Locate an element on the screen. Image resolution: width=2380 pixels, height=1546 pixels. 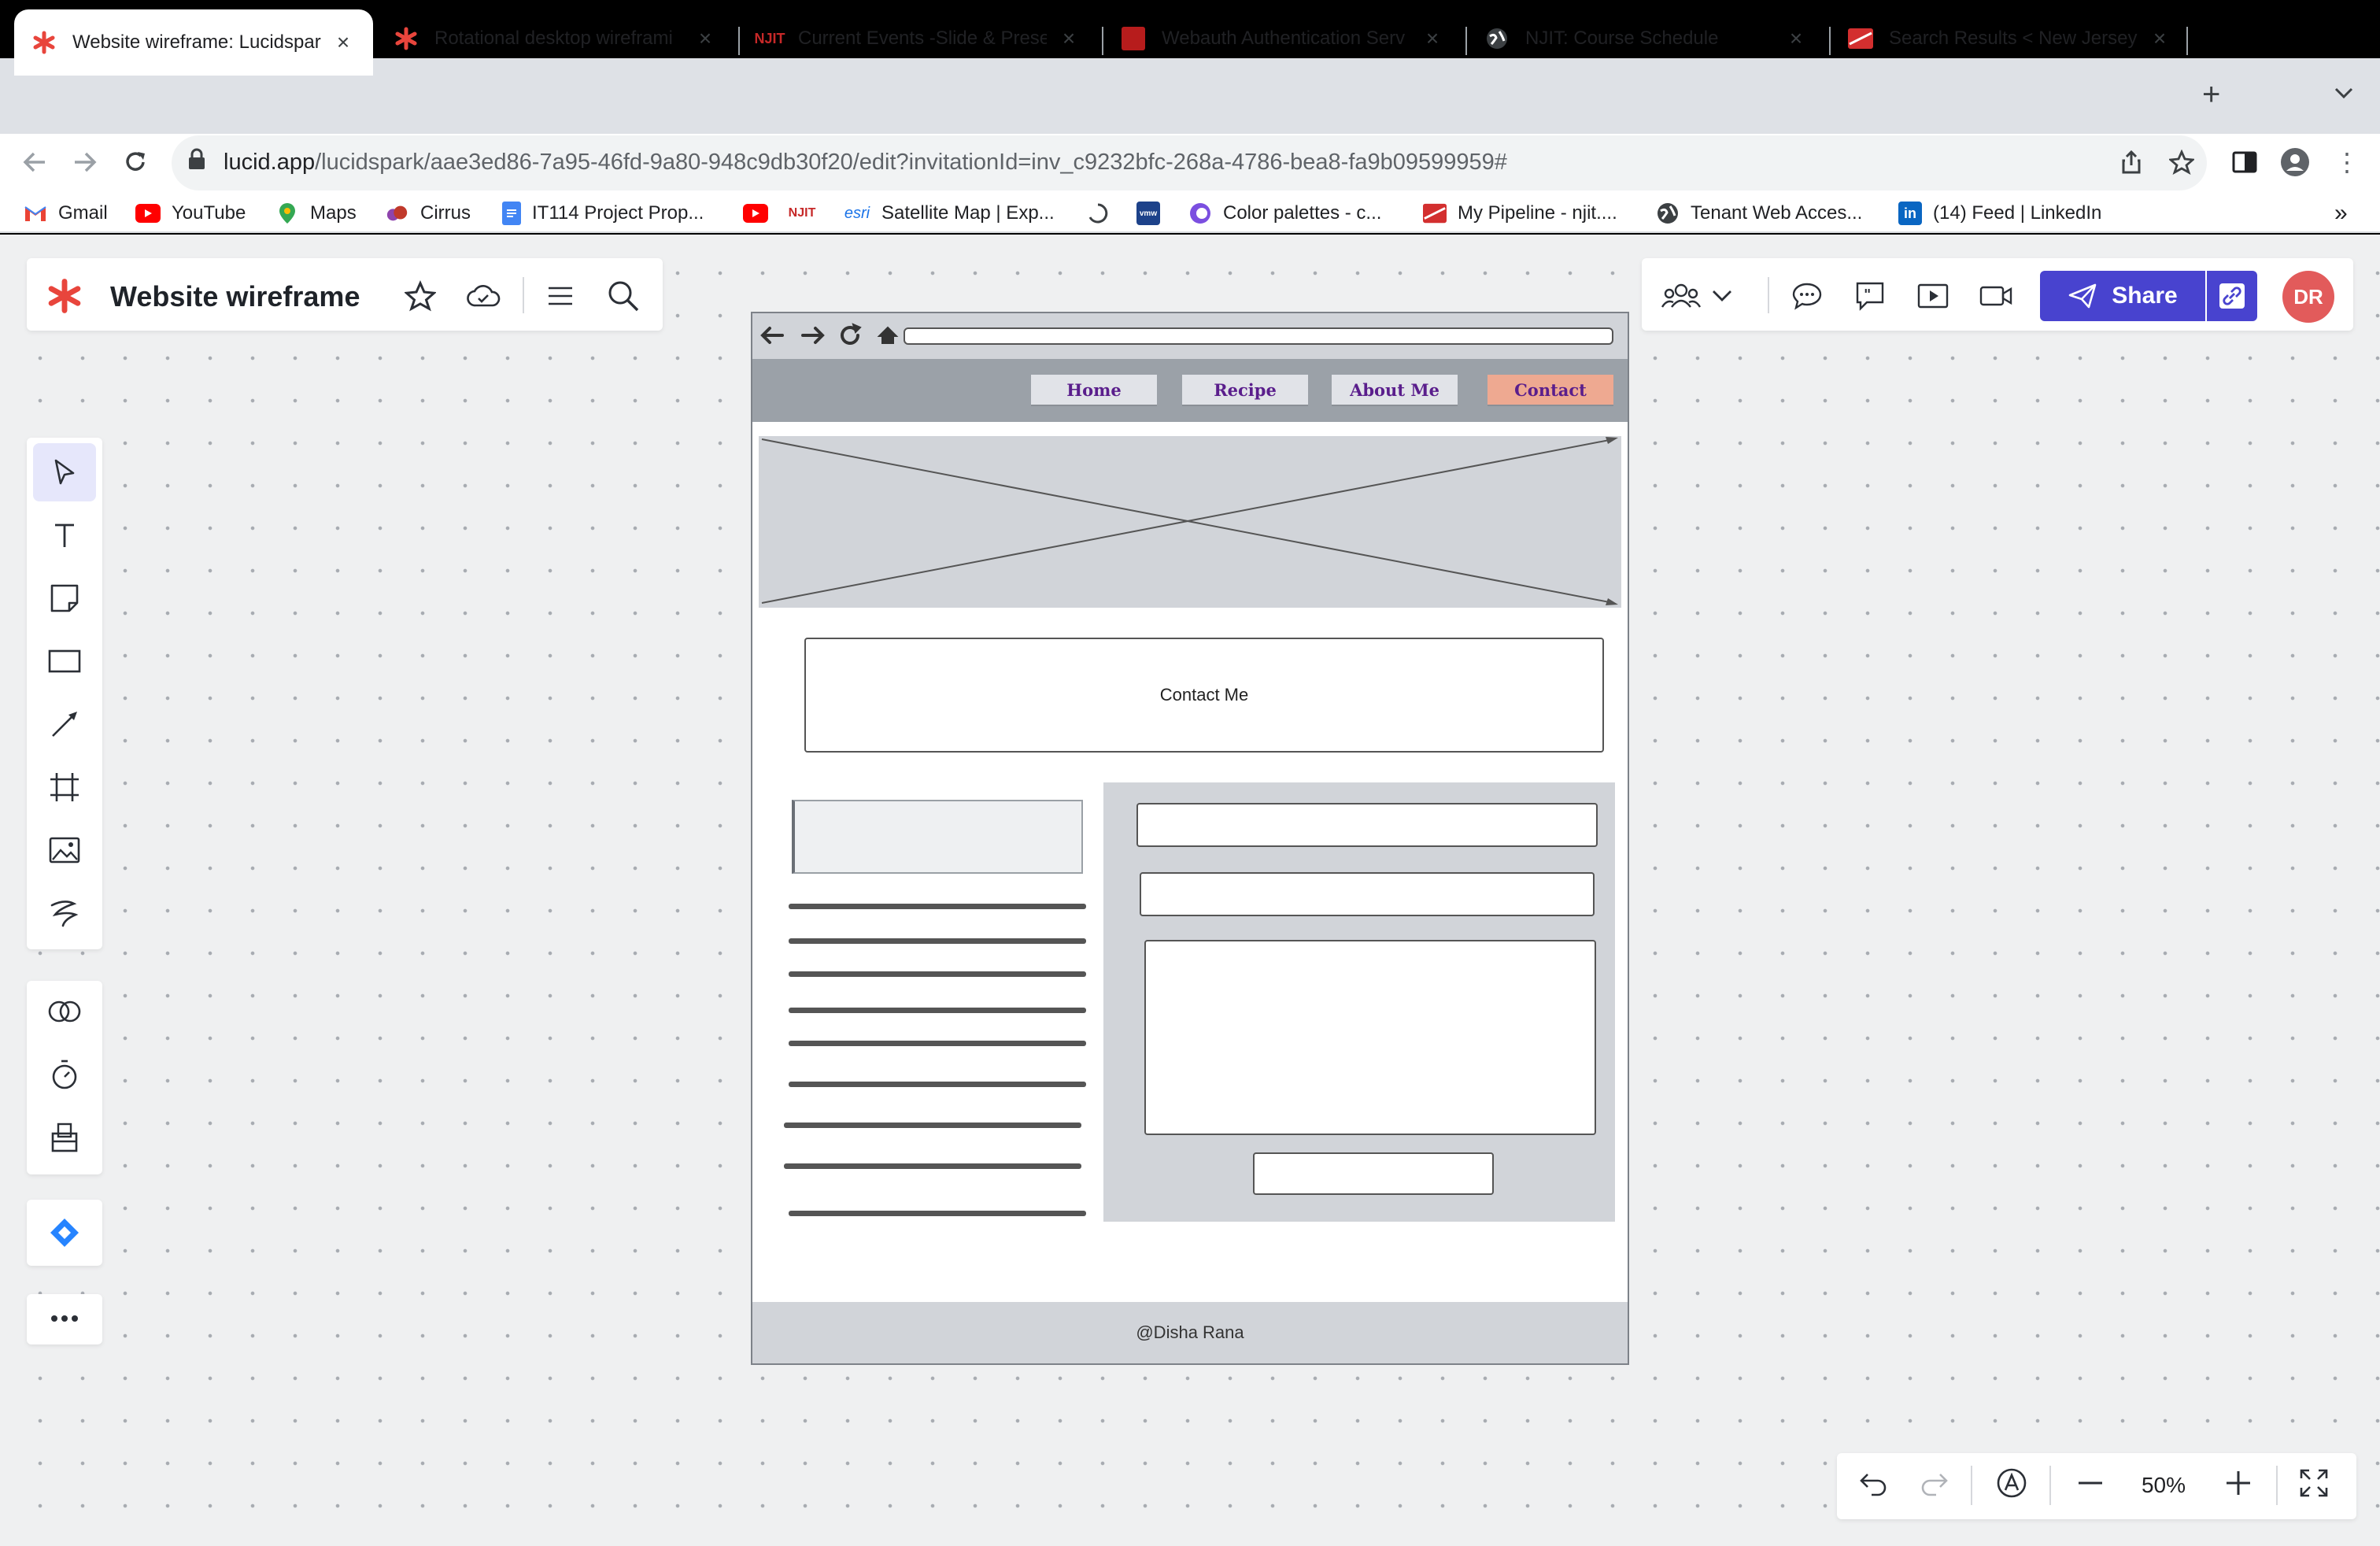
collaborators-icon is located at coordinates (1681, 296).